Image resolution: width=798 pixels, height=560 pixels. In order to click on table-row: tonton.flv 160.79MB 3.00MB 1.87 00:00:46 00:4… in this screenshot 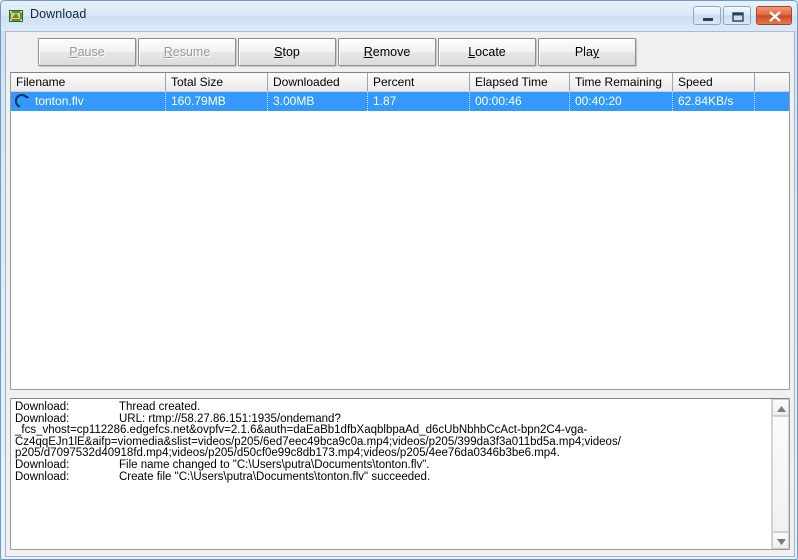, I will do `click(400, 101)`.